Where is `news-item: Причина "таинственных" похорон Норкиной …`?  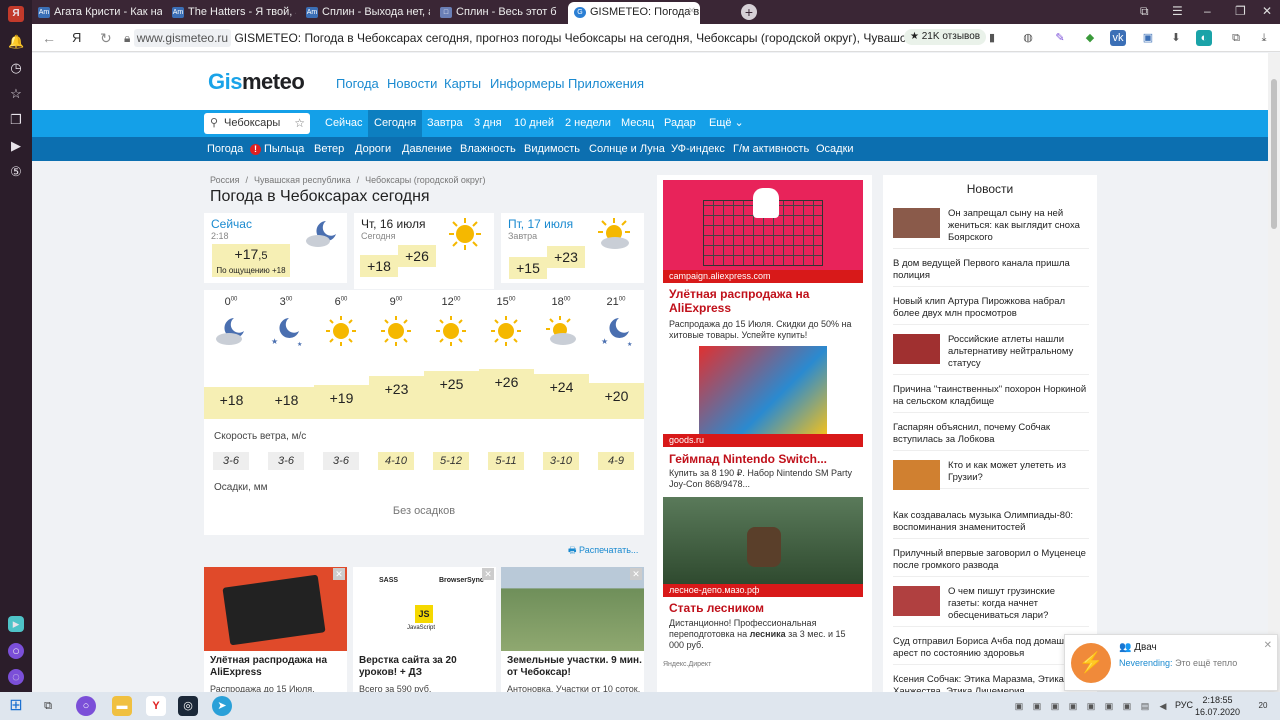
news-item: Причина "таинственных" похорон Норкиной … is located at coordinates (991, 398).